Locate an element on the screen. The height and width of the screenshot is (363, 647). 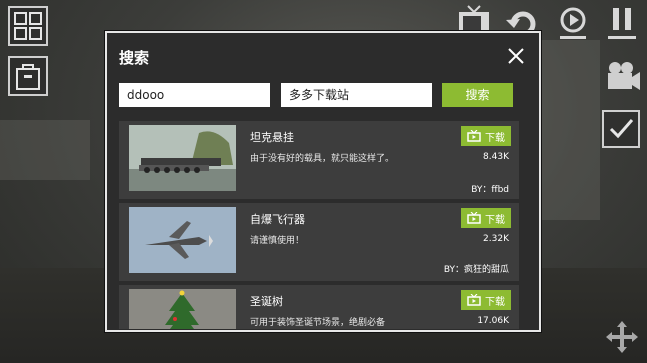
search-button: 搜索 is located at coordinates (477, 95).